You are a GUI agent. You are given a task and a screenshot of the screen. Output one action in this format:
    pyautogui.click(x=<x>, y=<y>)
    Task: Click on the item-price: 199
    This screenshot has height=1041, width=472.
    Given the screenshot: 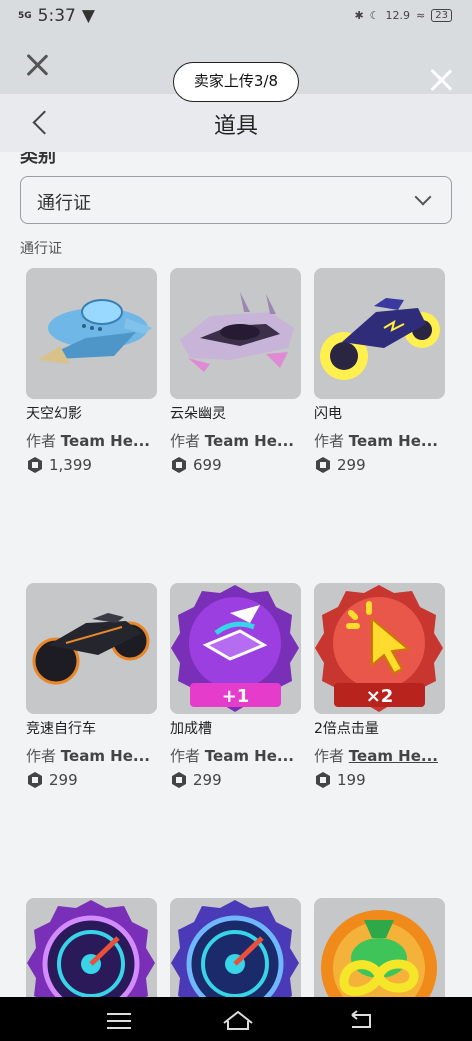 What is the action you would take?
    pyautogui.click(x=379, y=780)
    